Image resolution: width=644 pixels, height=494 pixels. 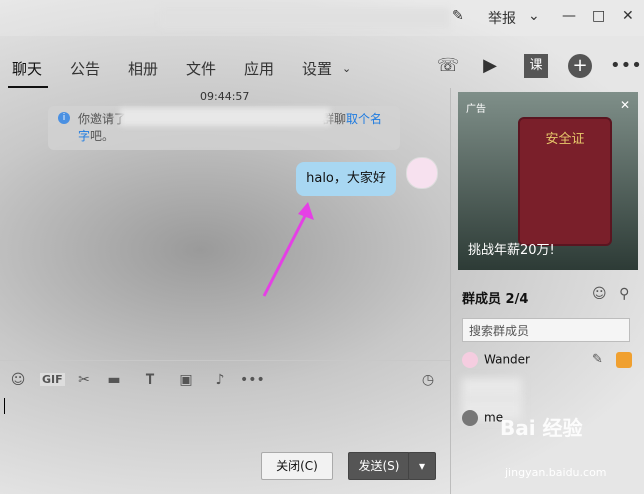 What do you see at coordinates (224, 128) in the screenshot?
I see `system-message: i 你邀请了 群聊取个名 字吧。` at bounding box center [224, 128].